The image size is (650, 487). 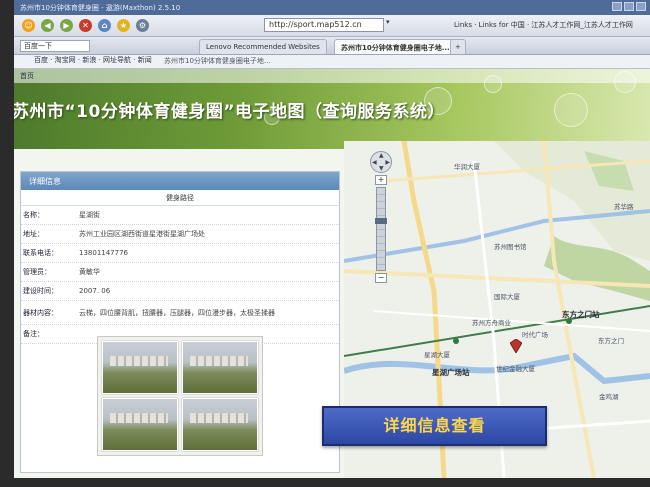 I want to click on window-title: 苏州市10分钟体育健身圈 - 遨游(Maxthon) 2.5.10, so click(x=100, y=8).